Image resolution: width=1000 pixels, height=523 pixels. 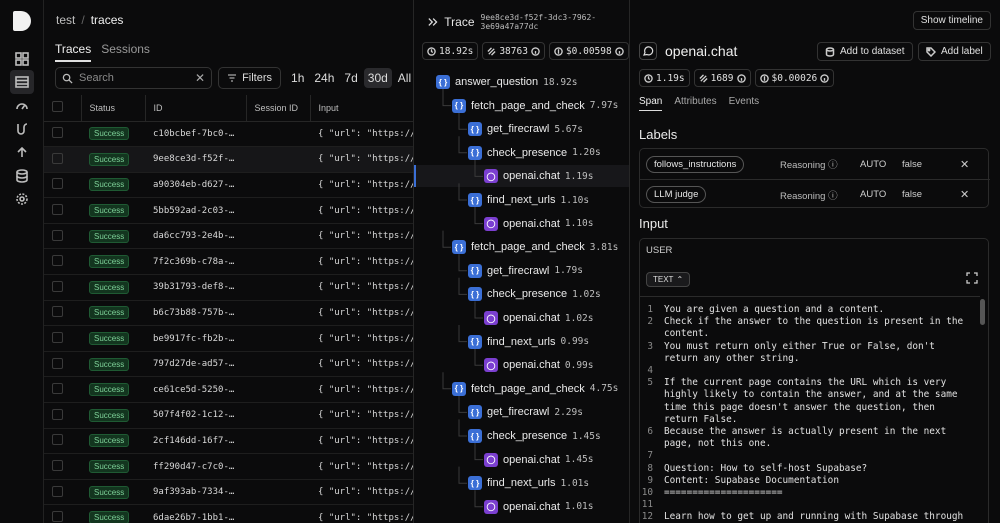 I want to click on trace-node: { } find_next_urls 0.99s, so click(x=528, y=342).